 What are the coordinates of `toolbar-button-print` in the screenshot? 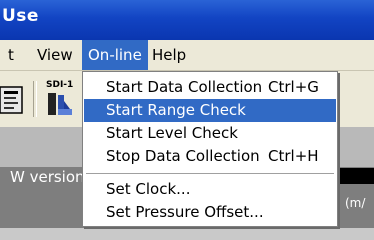 It's located at (17, 99).